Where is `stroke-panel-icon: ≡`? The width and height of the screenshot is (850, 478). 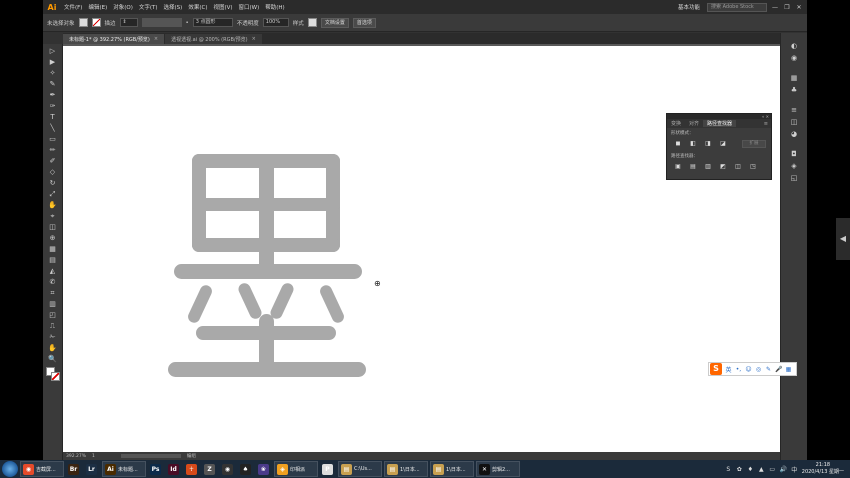
stroke-panel-icon: ≡ is located at coordinates (794, 110).